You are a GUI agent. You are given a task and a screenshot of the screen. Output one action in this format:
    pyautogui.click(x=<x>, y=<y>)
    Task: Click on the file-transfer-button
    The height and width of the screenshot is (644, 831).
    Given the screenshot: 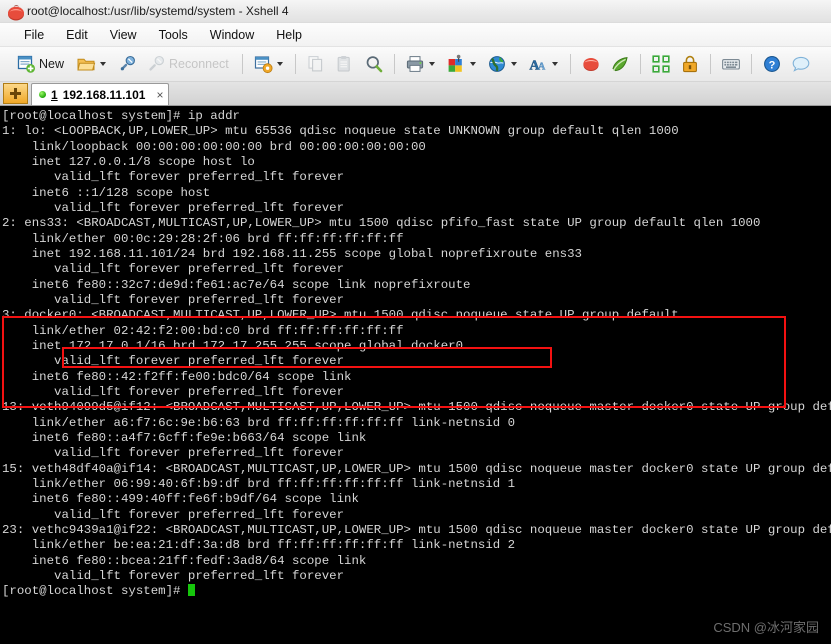 What is the action you would take?
    pyautogui.click(x=269, y=64)
    